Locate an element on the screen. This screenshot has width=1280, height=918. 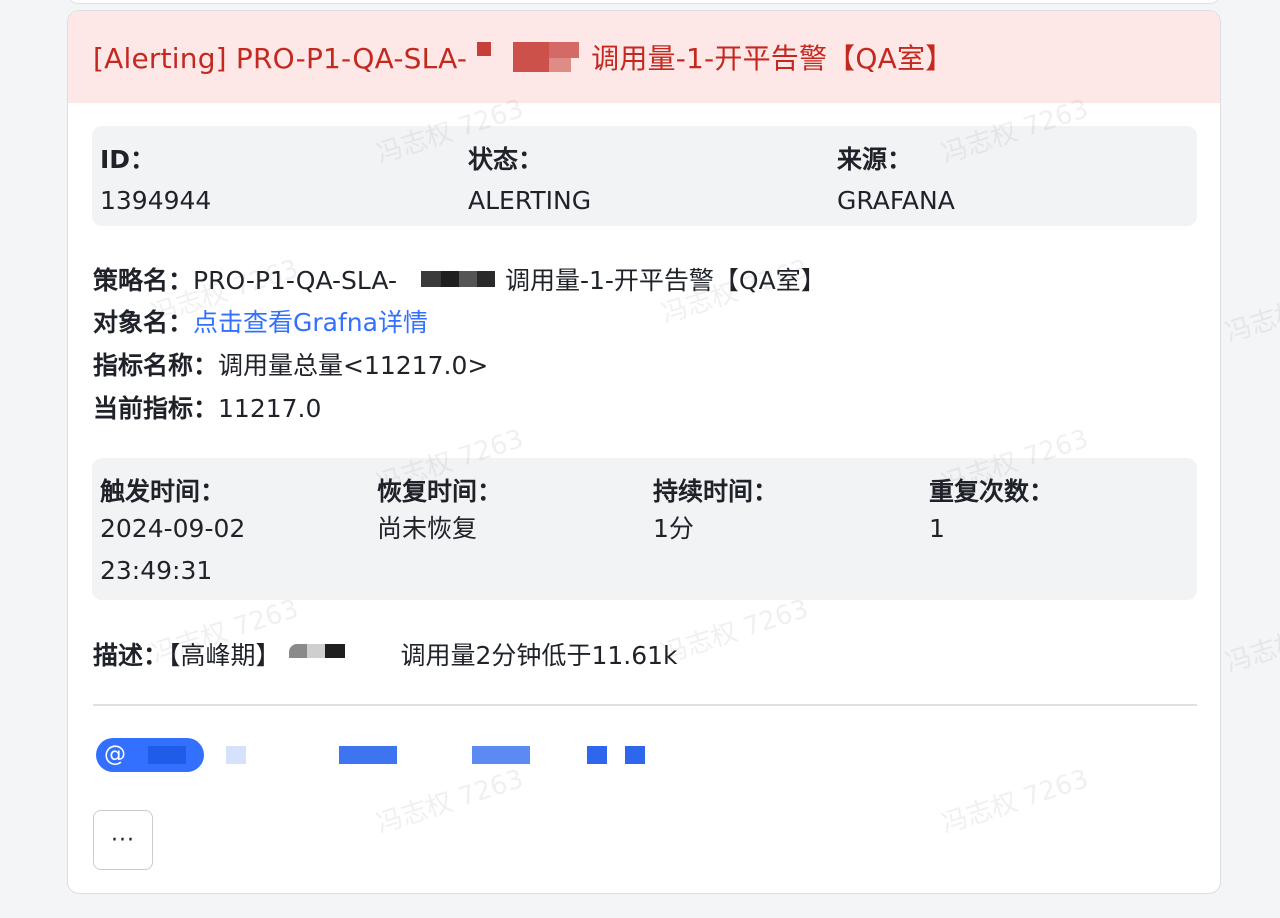
id-value: 1394944 is located at coordinates (156, 200).